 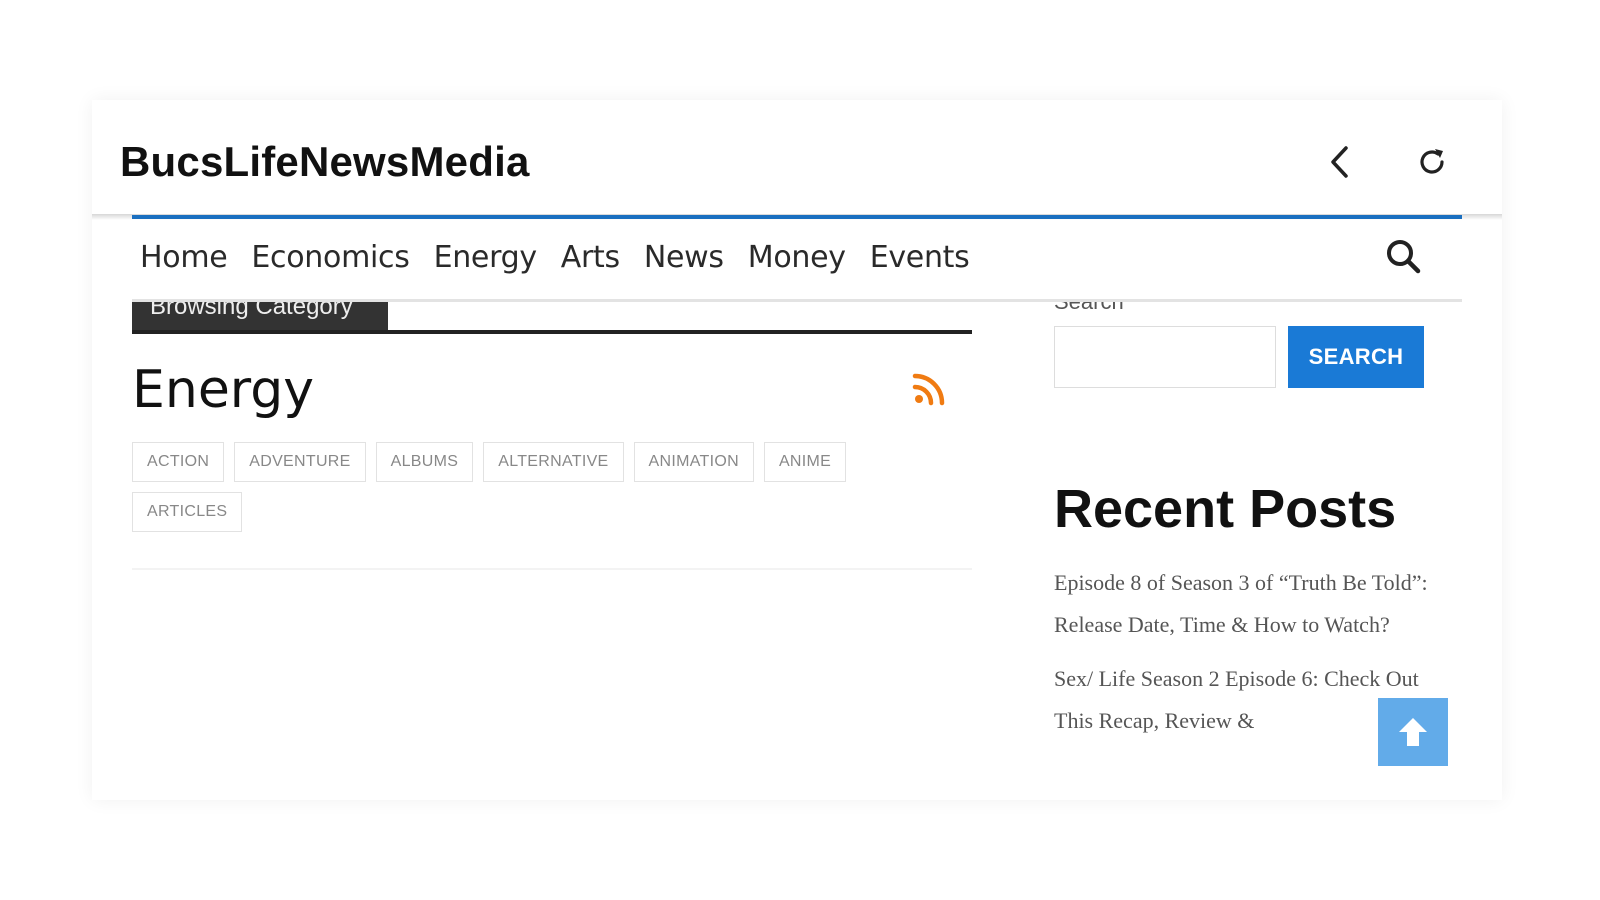 What do you see at coordinates (1154, 307) in the screenshot?
I see `sidebar-search-label: Search` at bounding box center [1154, 307].